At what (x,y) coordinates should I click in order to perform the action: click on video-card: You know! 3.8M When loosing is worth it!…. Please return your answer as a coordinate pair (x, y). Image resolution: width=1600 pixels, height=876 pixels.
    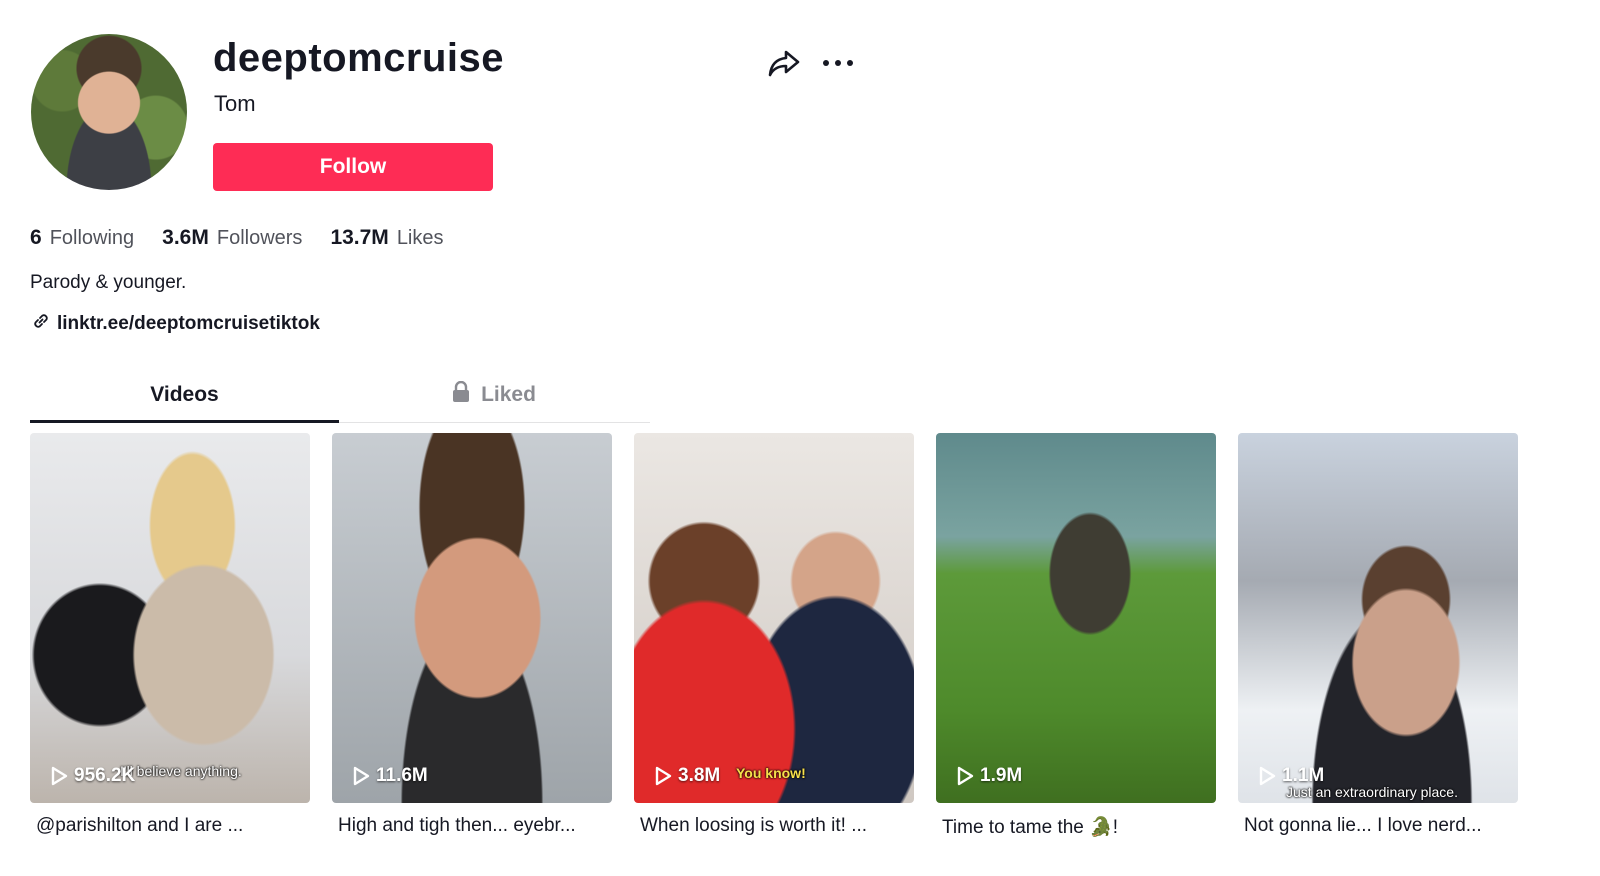
    Looking at the image, I should click on (774, 636).